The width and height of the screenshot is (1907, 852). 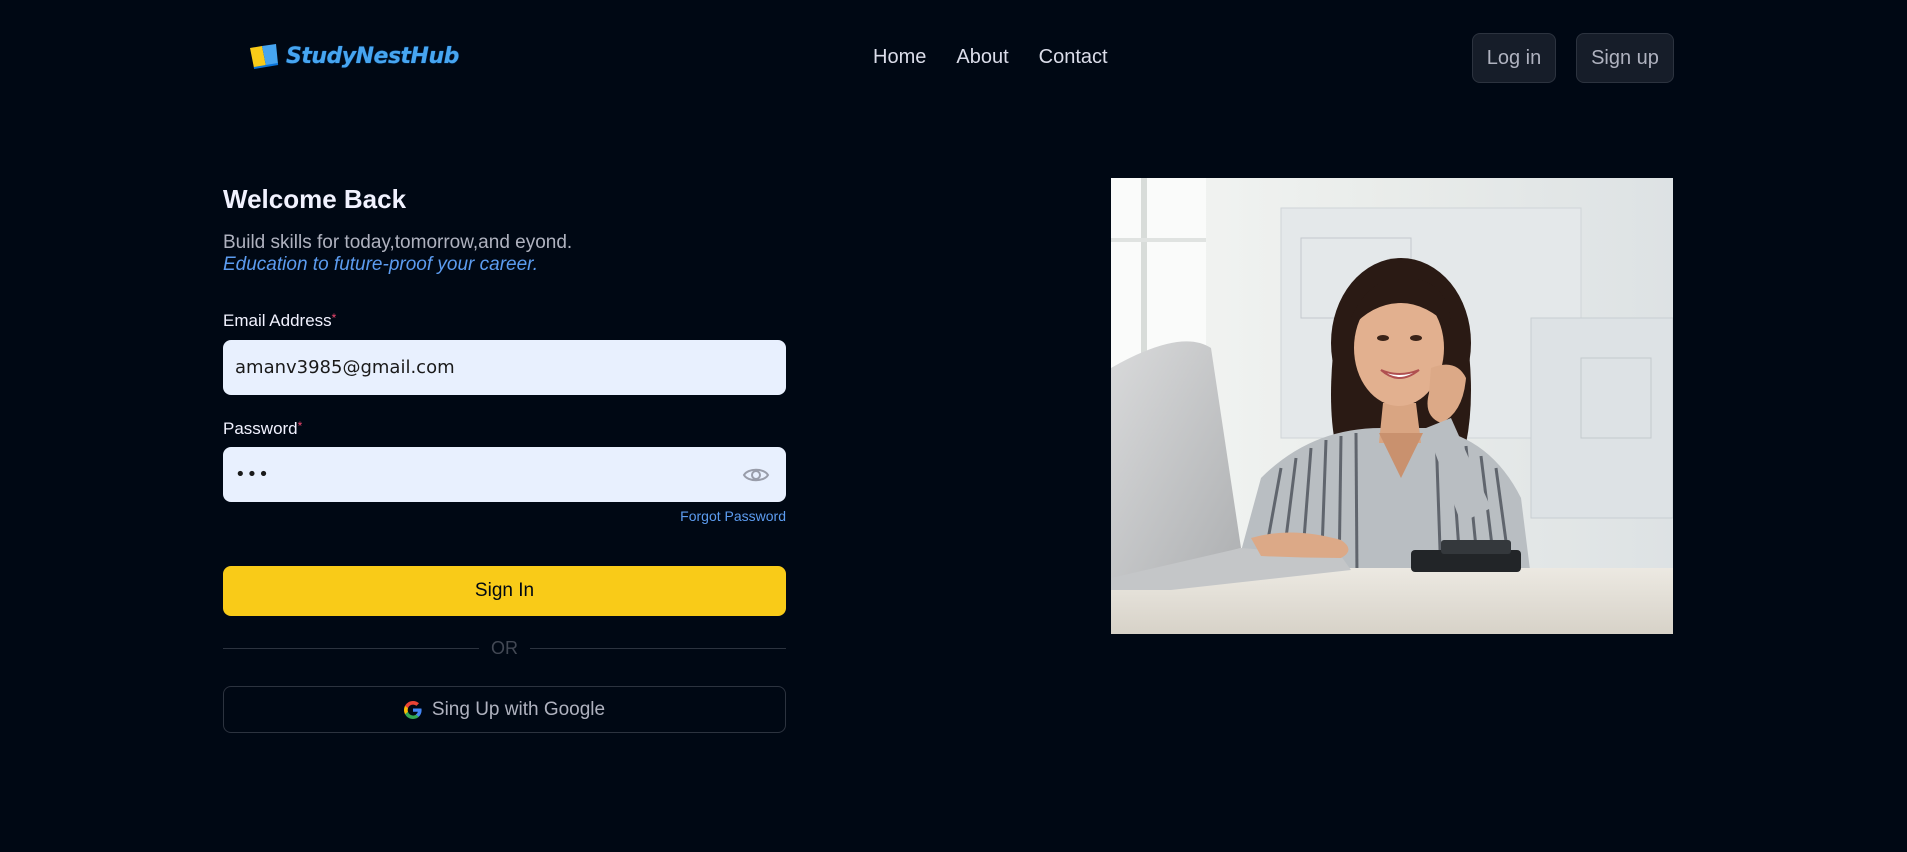 I want to click on password-value: •••, so click(x=252, y=474).